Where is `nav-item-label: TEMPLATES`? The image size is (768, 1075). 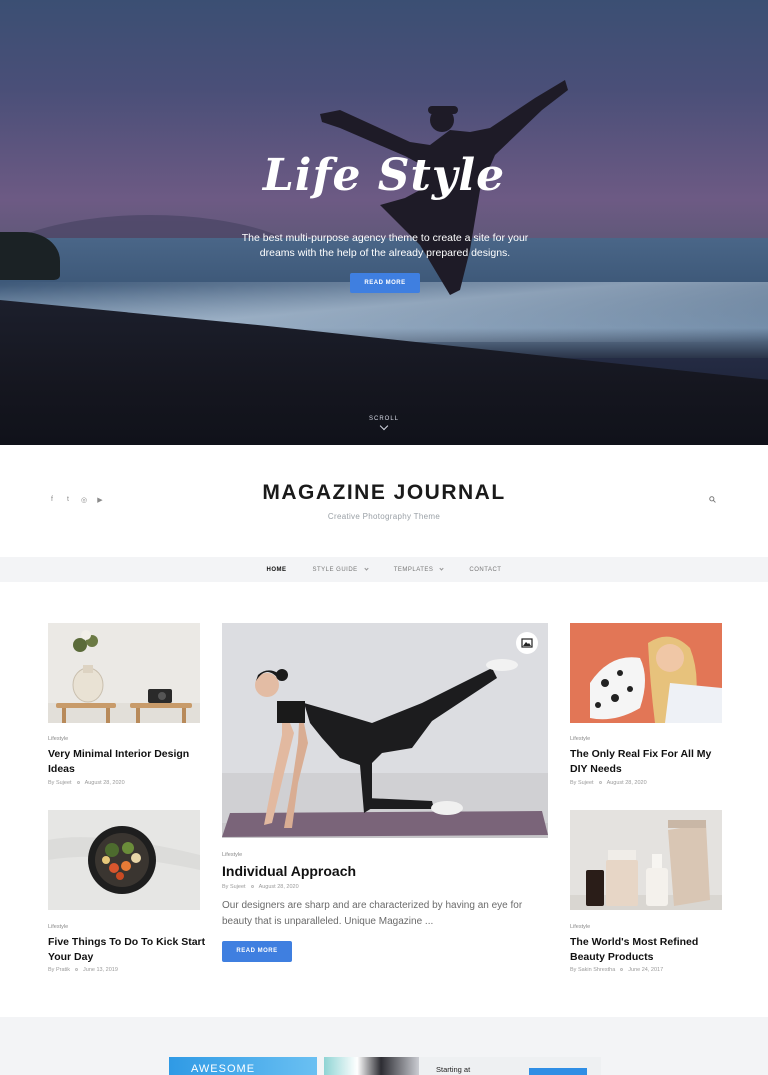 nav-item-label: TEMPLATES is located at coordinates (413, 569).